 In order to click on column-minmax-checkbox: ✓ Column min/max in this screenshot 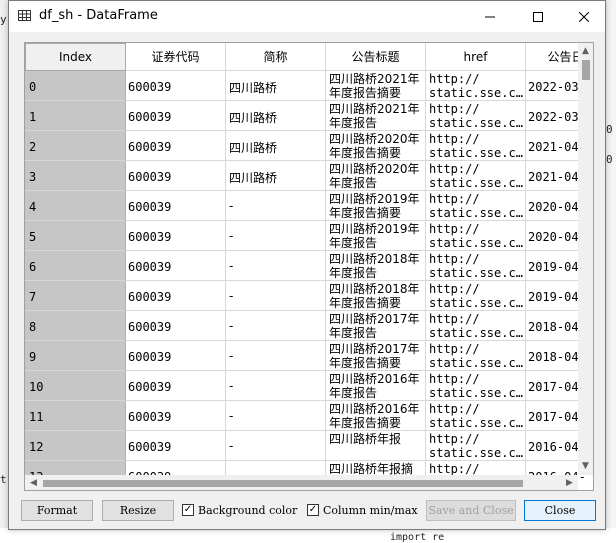, I will do `click(362, 510)`.